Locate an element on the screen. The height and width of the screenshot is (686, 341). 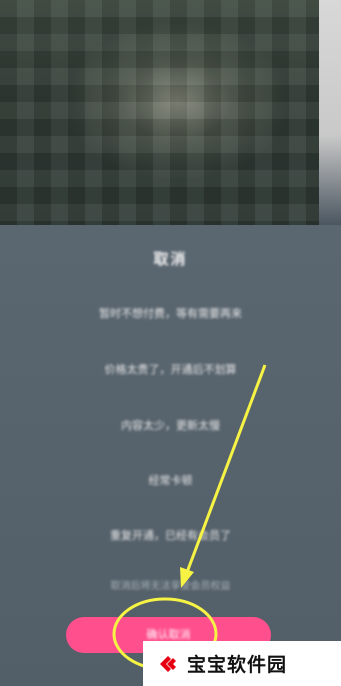
reason-option: 重复开通，已经有会员了 is located at coordinates (170, 535).